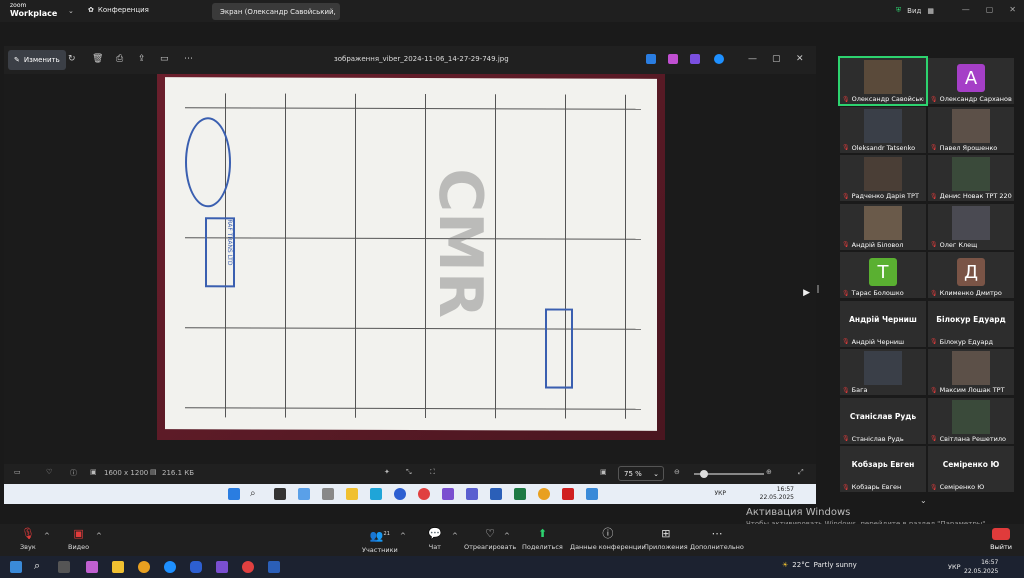 The height and width of the screenshot is (578, 1024). Describe the element at coordinates (666, 540) in the screenshot. I see `apps-button: ⊞ Приложения` at that location.